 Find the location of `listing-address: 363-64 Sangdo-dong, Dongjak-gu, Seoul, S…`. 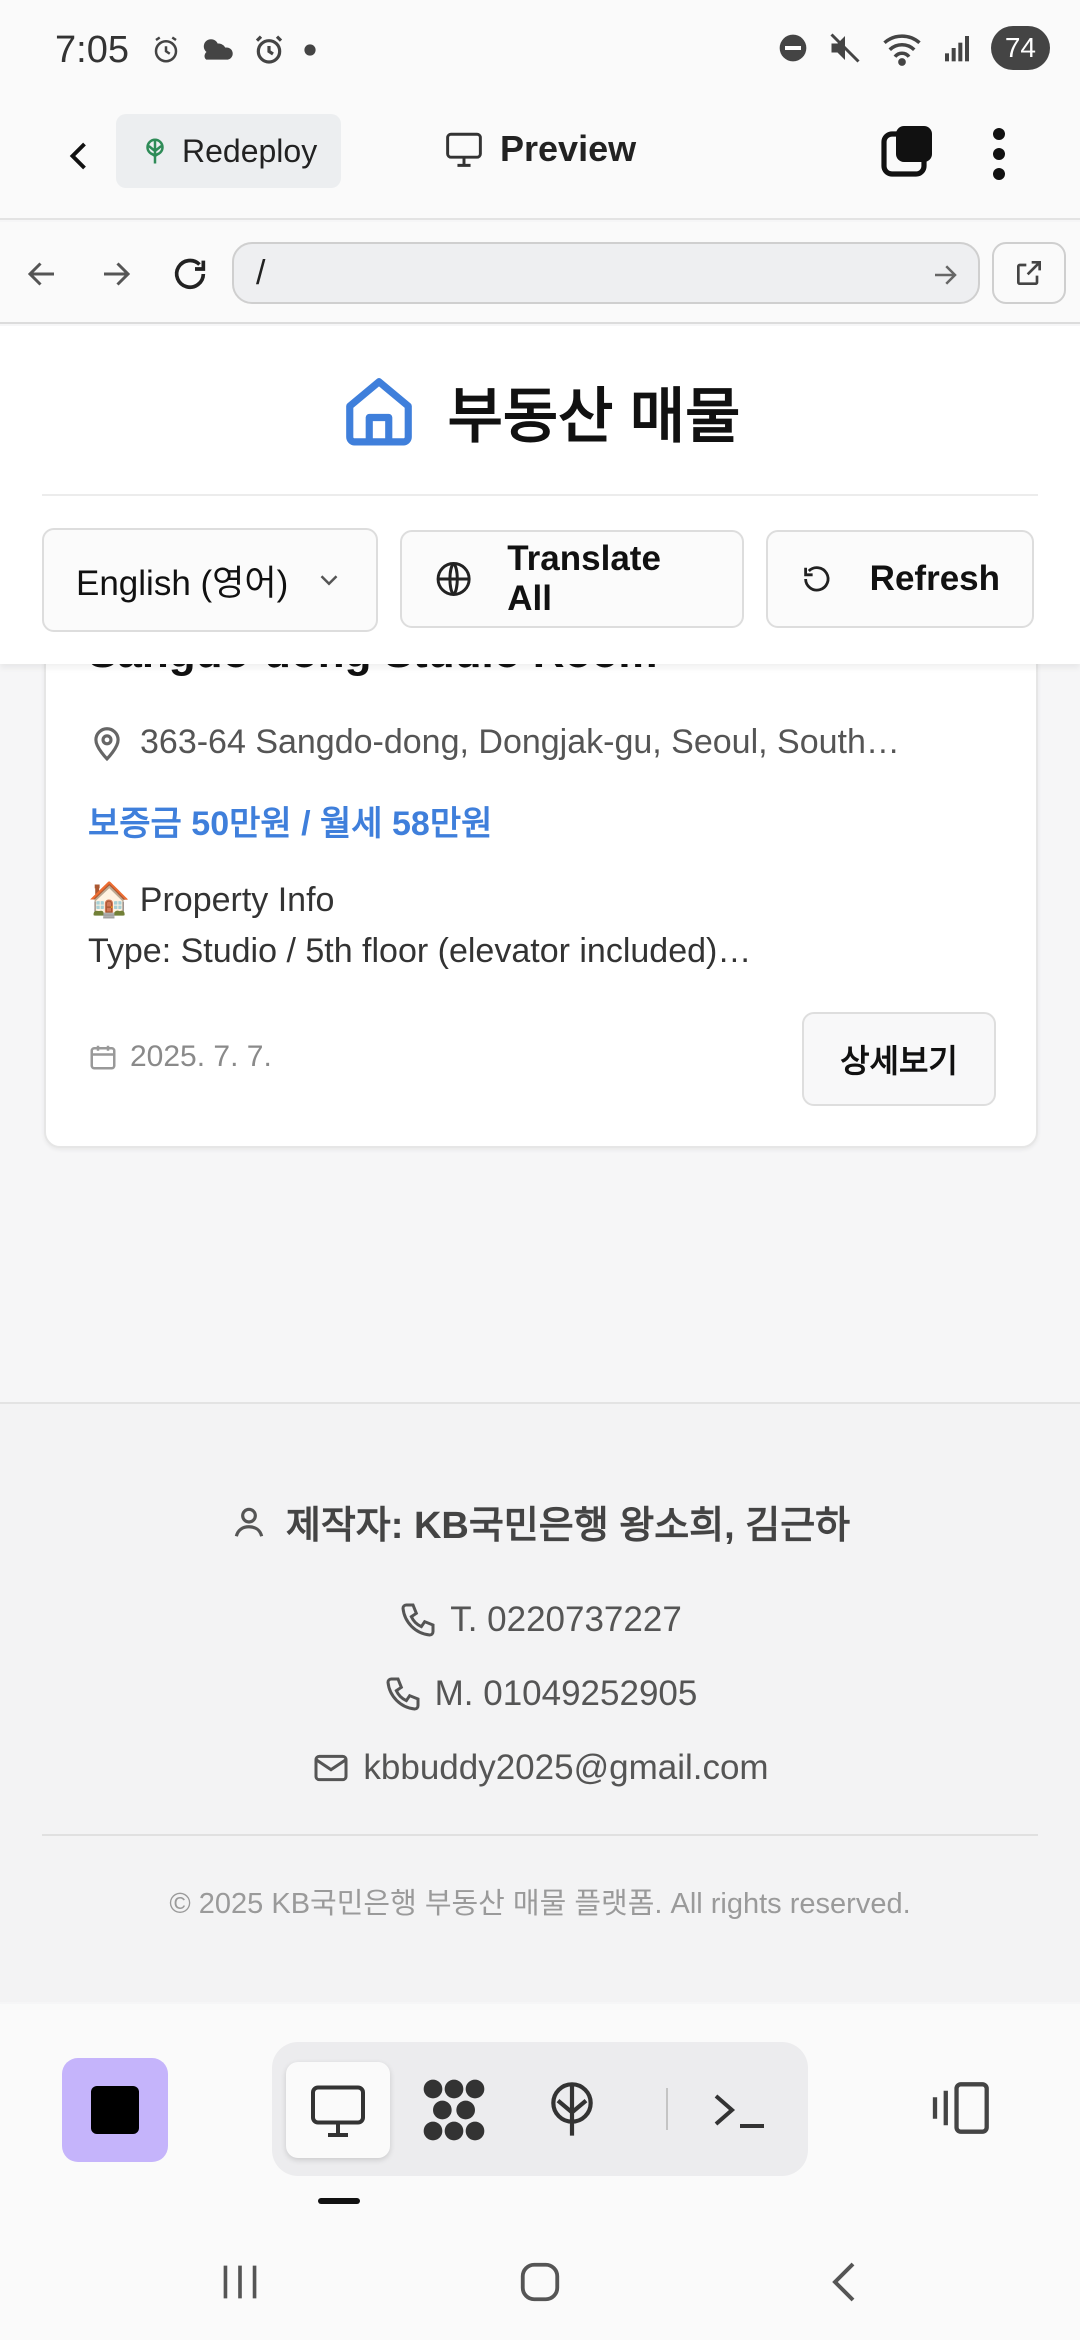

listing-address: 363-64 Sangdo-dong, Dongjak-gu, Seoul, S… is located at coordinates (494, 742).